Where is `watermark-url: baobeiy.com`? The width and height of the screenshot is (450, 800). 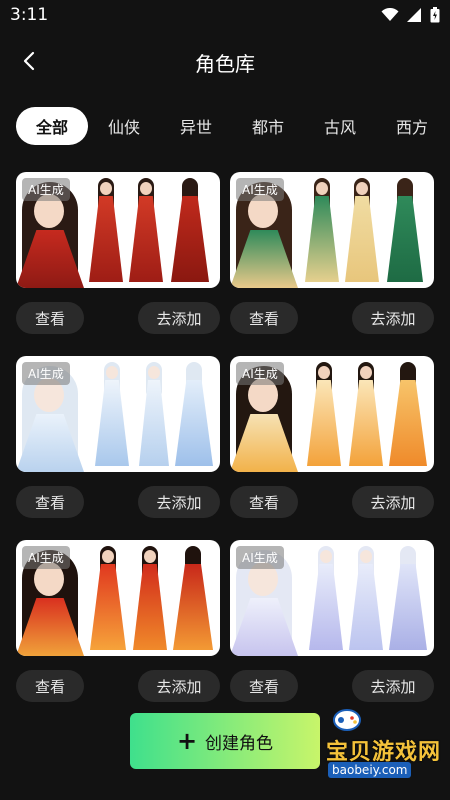 watermark-url: baobeiy.com is located at coordinates (370, 770).